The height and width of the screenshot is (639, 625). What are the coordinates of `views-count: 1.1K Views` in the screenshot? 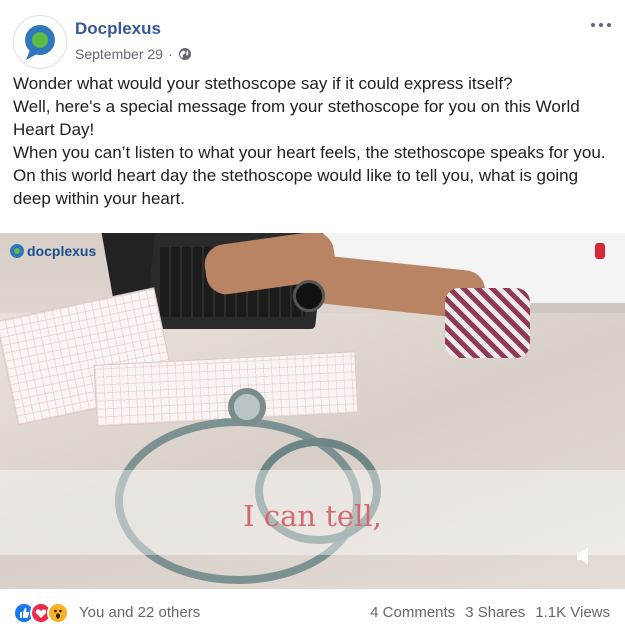 It's located at (572, 612).